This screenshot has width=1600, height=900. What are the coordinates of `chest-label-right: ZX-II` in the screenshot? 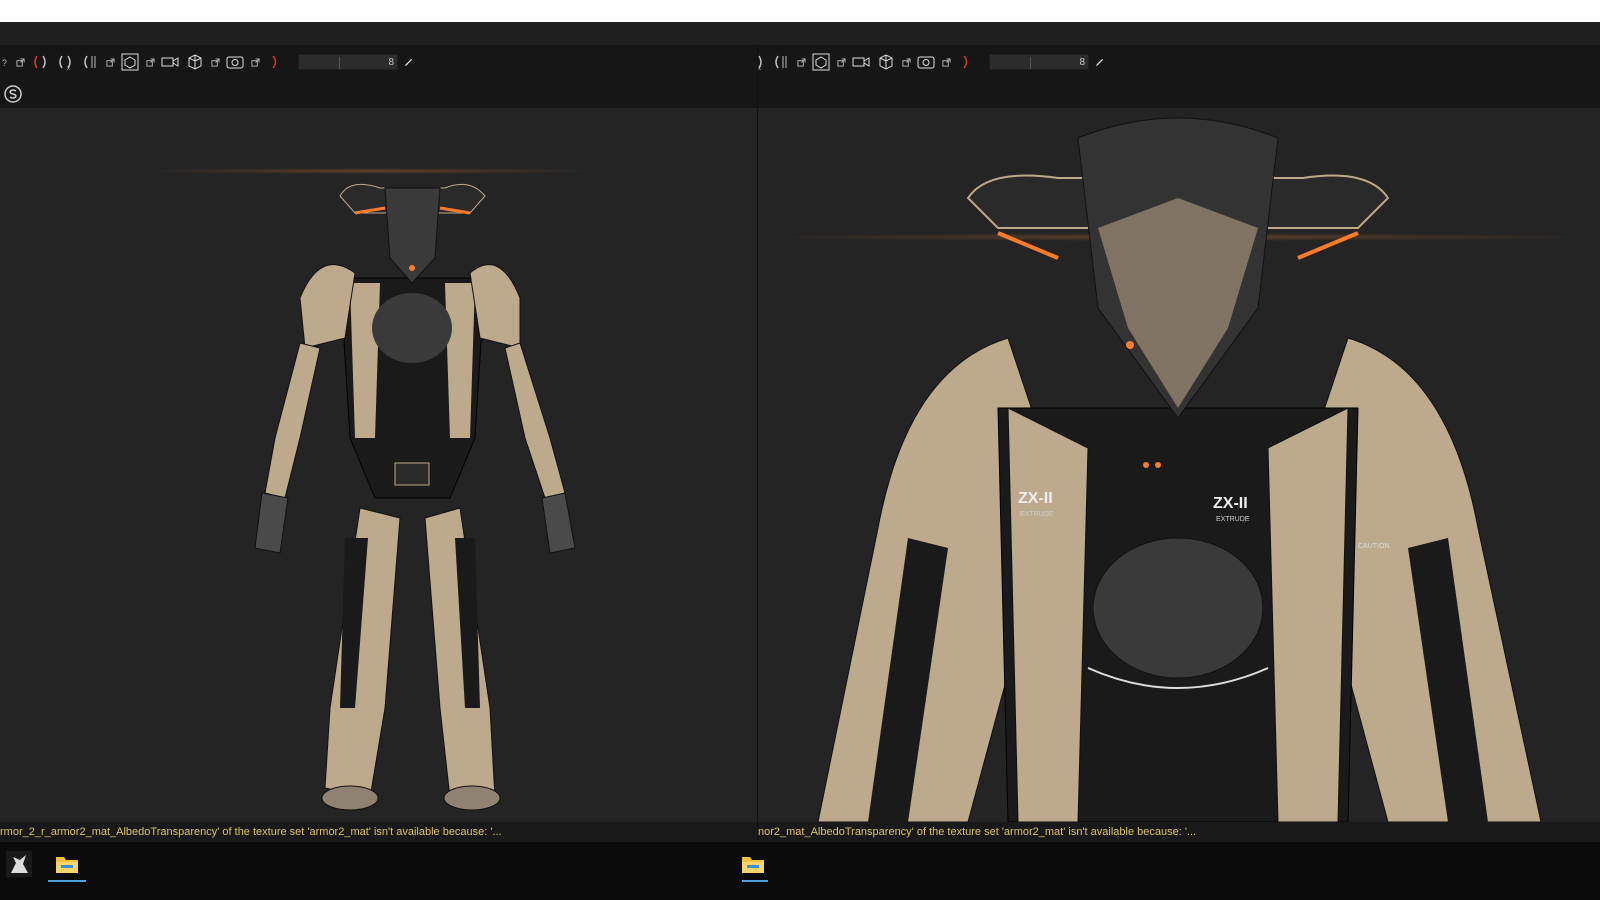 It's located at (1230, 503).